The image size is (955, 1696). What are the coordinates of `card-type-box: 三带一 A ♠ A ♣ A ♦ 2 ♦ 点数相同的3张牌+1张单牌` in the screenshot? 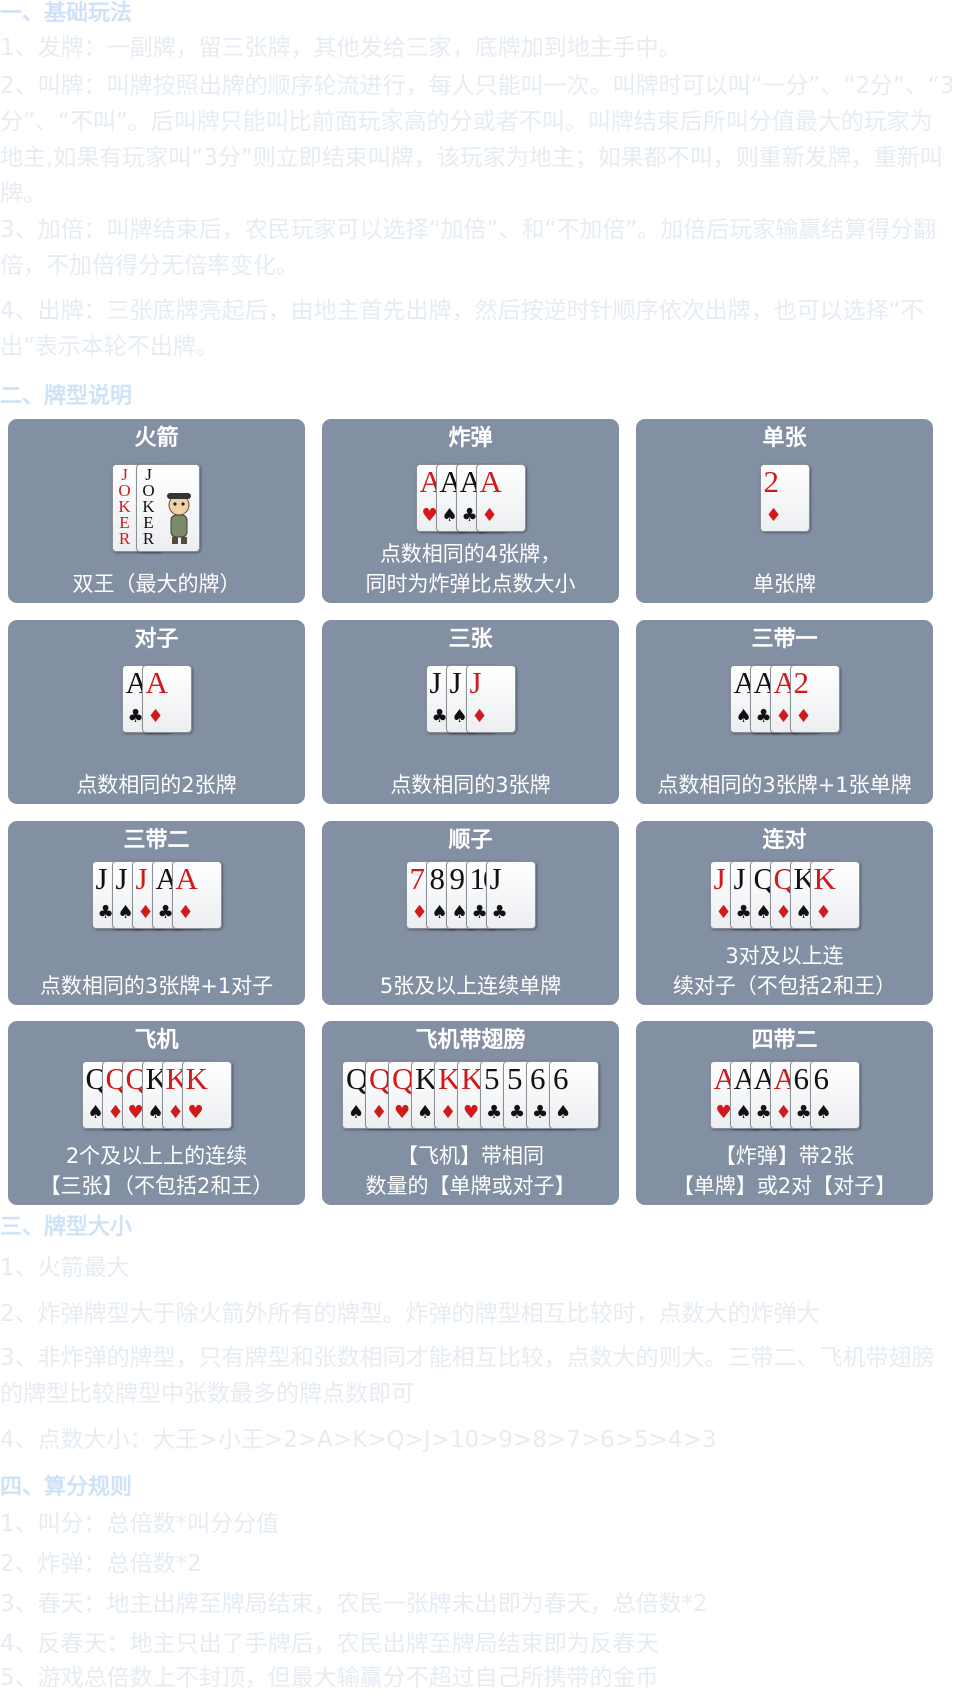 It's located at (784, 712).